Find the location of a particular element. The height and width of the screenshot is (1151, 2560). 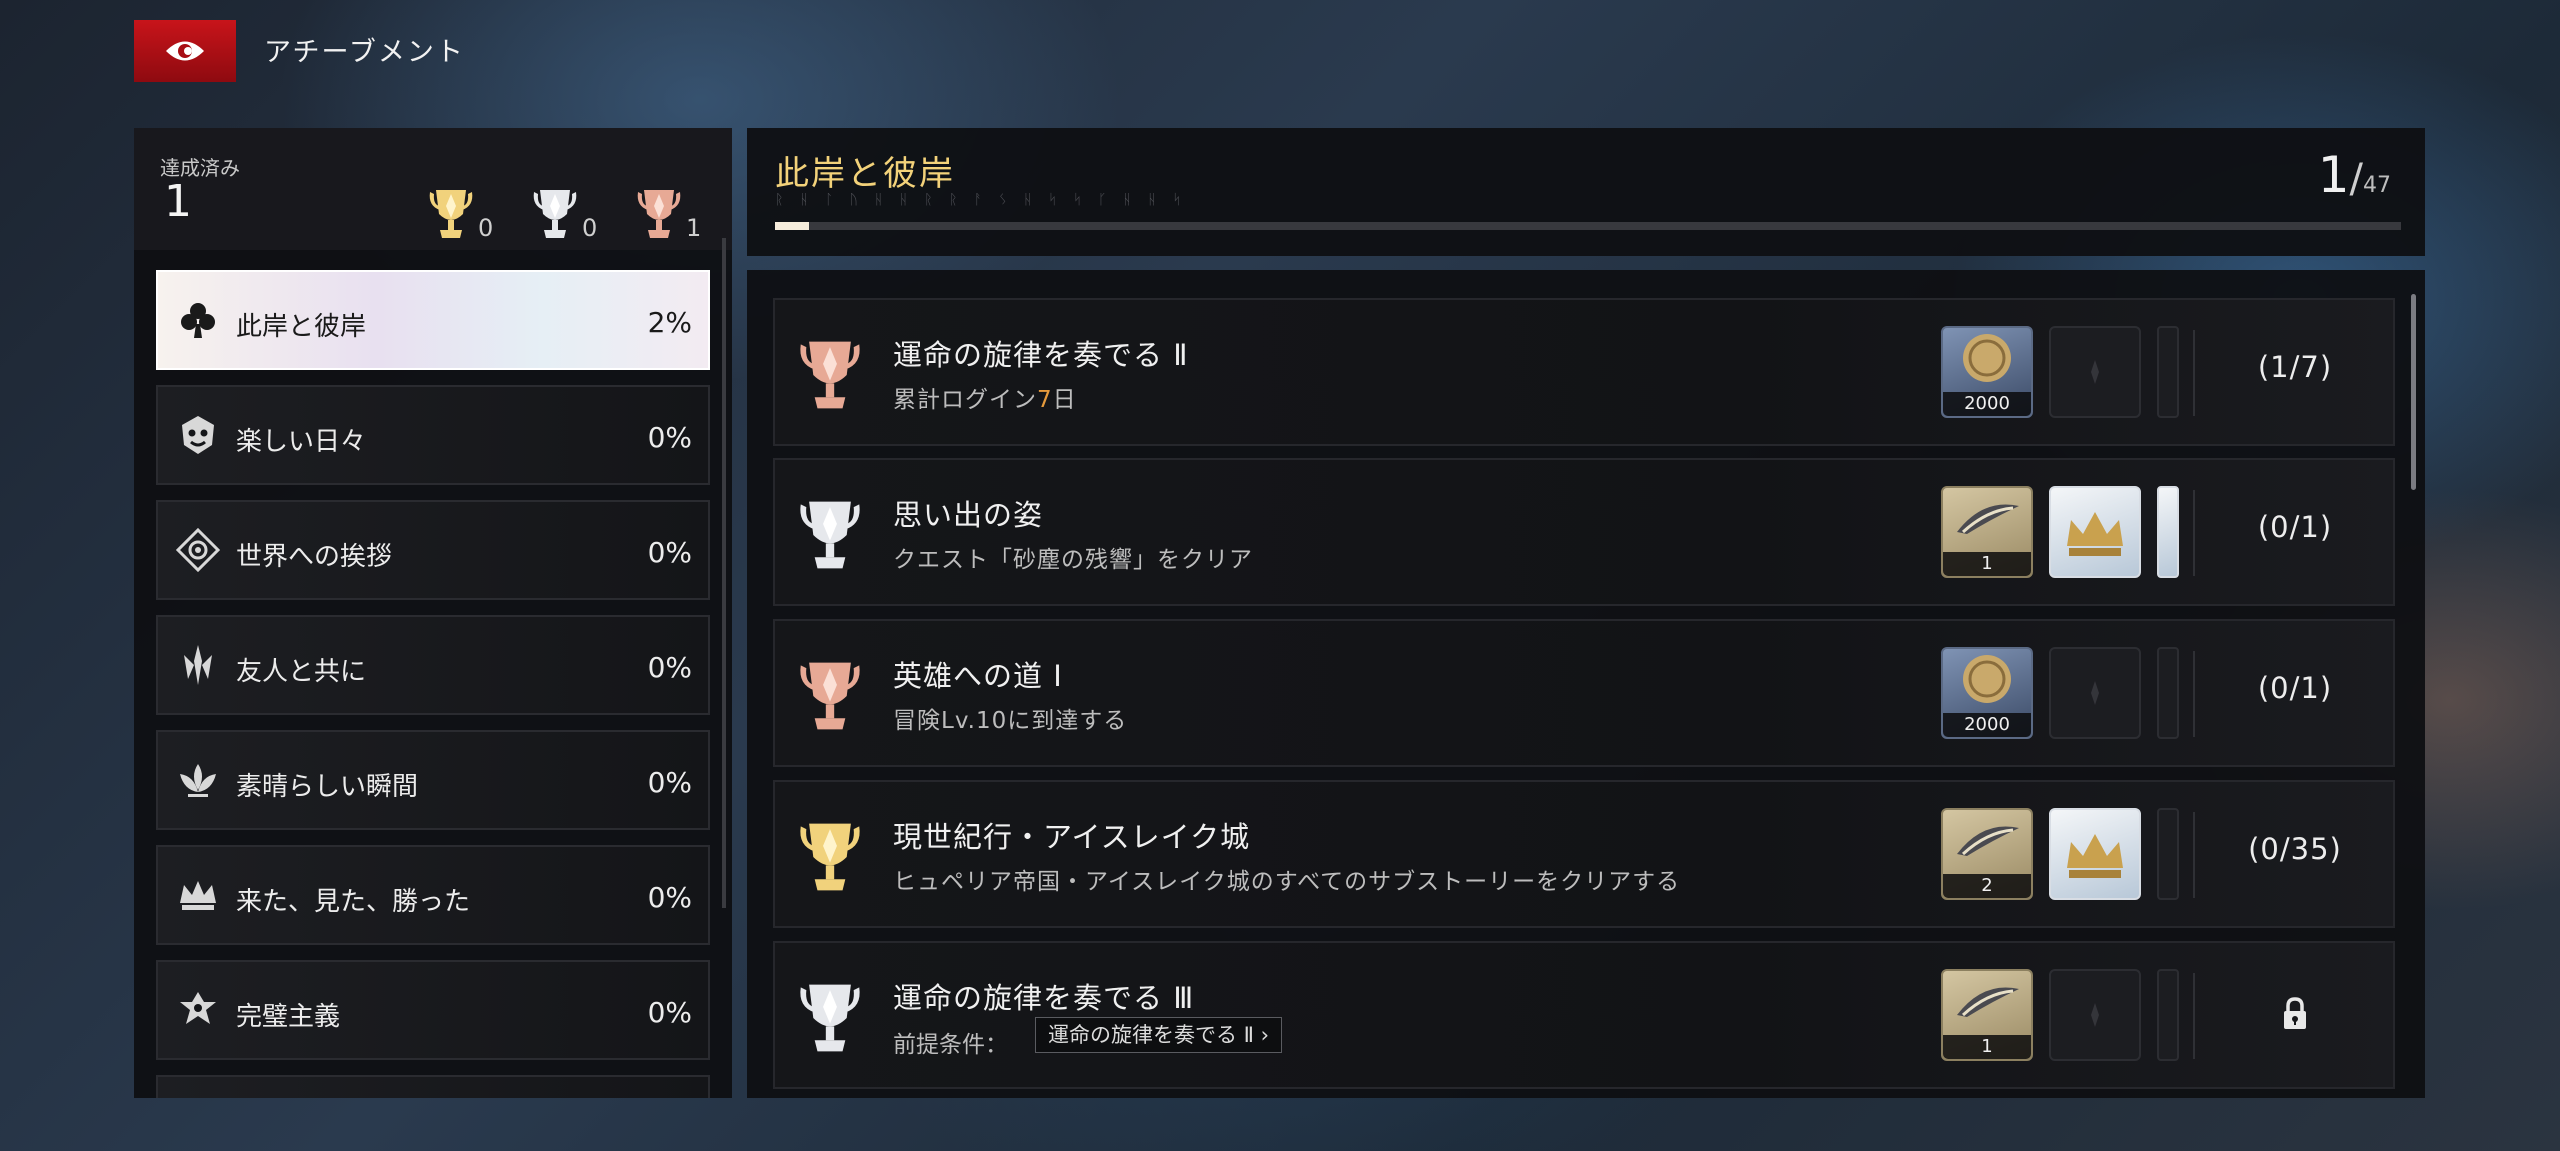

achievement-title: 英雄への道 Ⅰ is located at coordinates (978, 676).